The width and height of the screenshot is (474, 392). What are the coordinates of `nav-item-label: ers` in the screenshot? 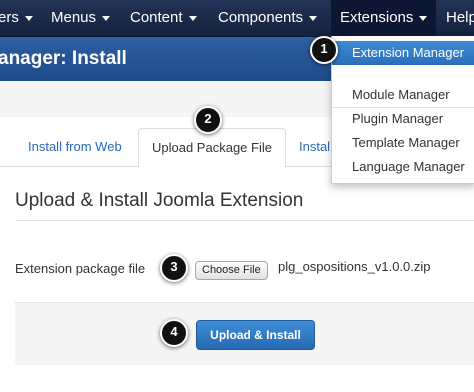 It's located at (9, 17).